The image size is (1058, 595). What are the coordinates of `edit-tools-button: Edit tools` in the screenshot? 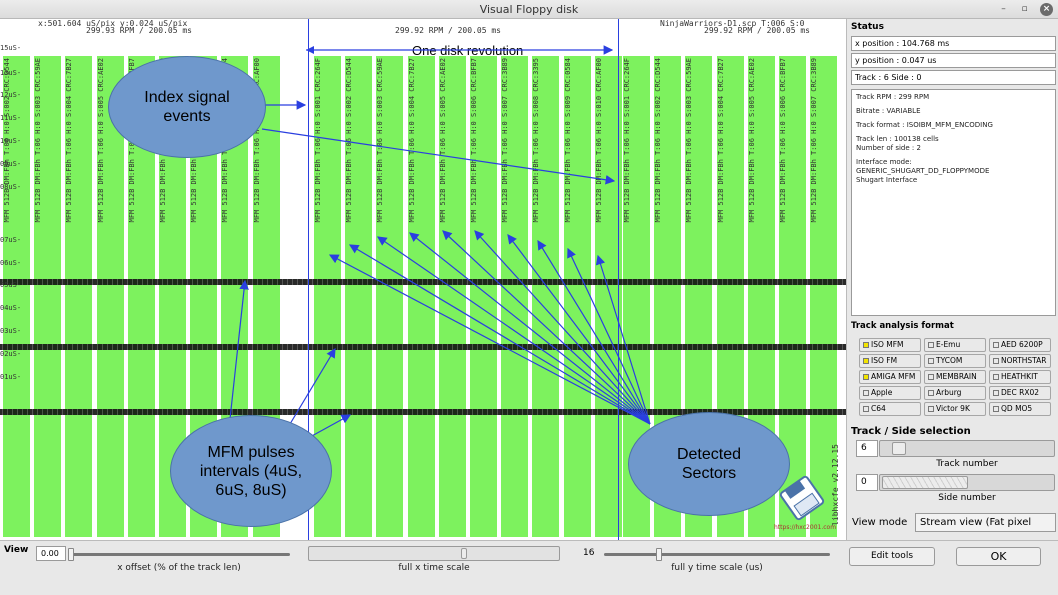 It's located at (892, 556).